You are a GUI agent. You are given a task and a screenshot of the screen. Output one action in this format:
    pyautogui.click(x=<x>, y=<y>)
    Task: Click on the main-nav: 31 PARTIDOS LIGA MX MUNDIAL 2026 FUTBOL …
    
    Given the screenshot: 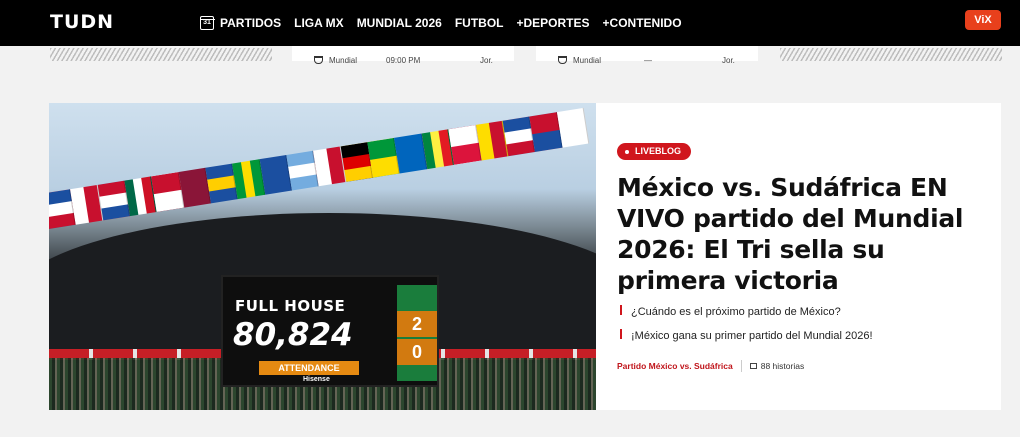 What is the action you would take?
    pyautogui.click(x=447, y=23)
    